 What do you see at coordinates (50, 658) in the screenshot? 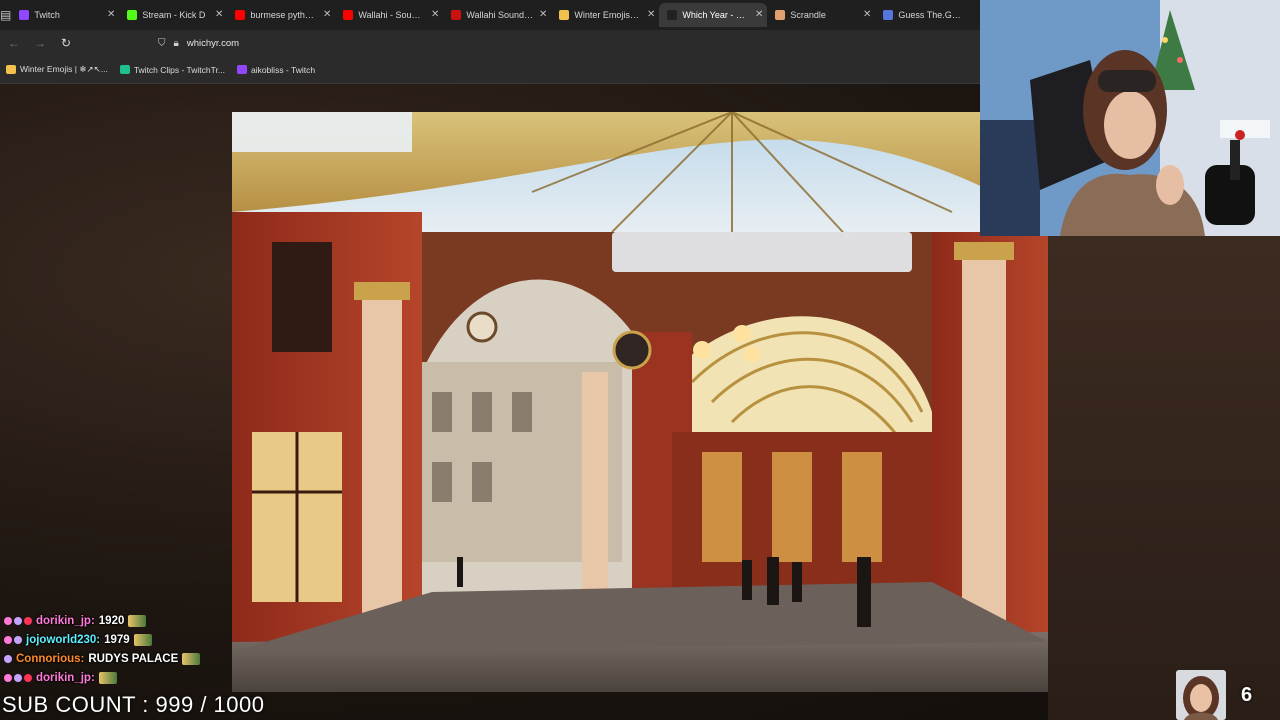
I see `chat-username: Connorious:` at bounding box center [50, 658].